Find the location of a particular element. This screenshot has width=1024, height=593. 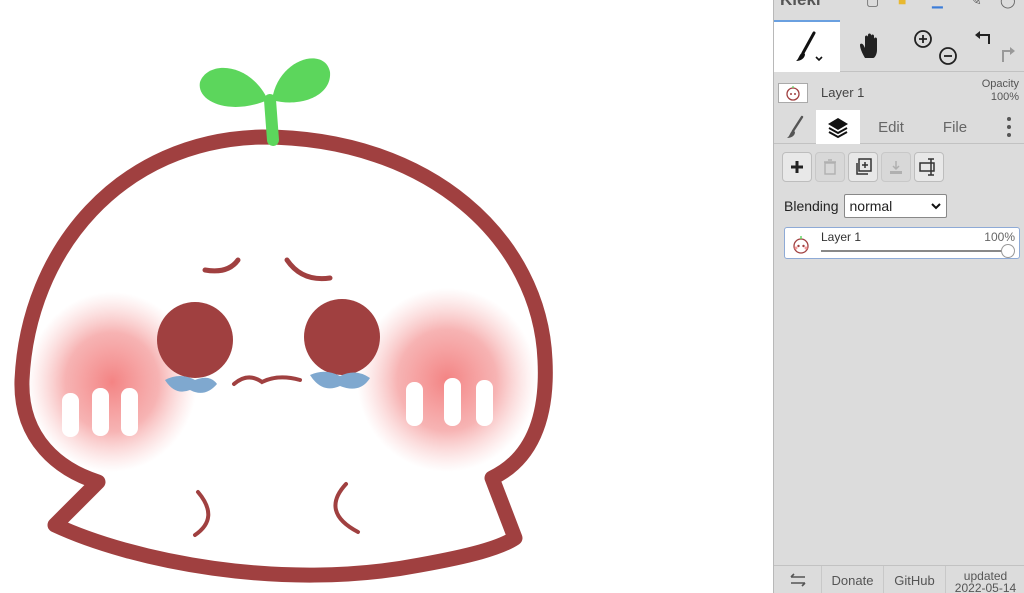

rename-layer-icon is located at coordinates (927, 167).